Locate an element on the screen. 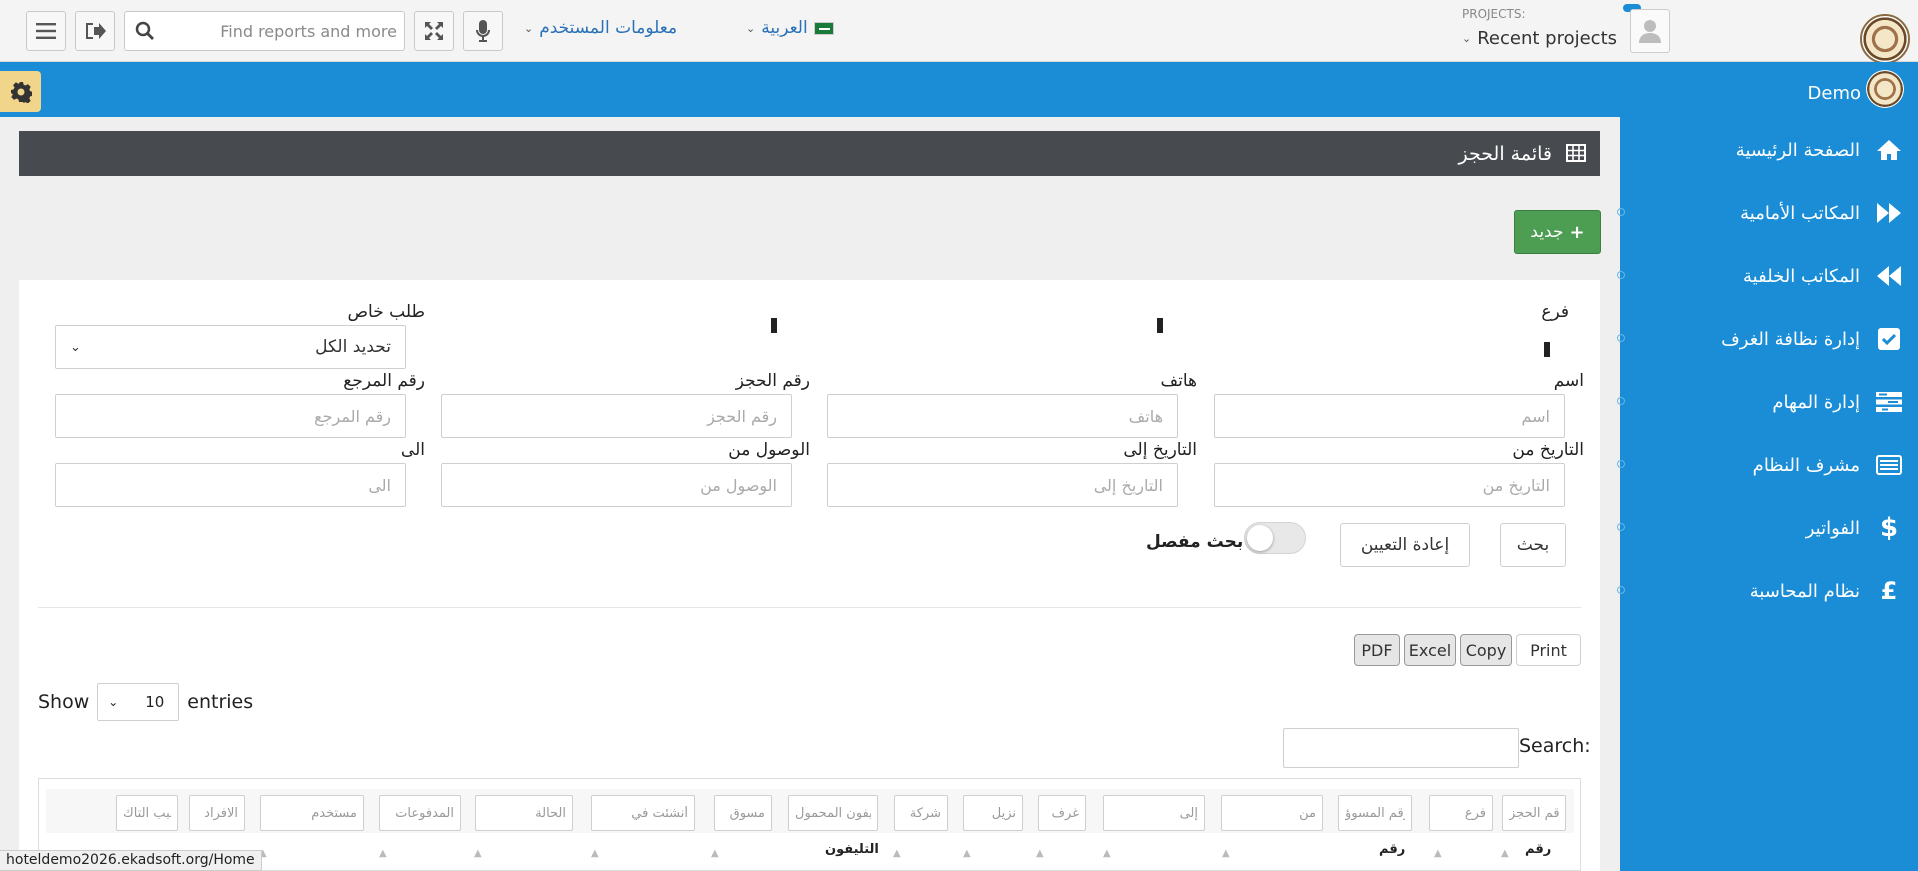 This screenshot has width=1918, height=871. language-dropdown: ⌄ العربية is located at coordinates (790, 28).